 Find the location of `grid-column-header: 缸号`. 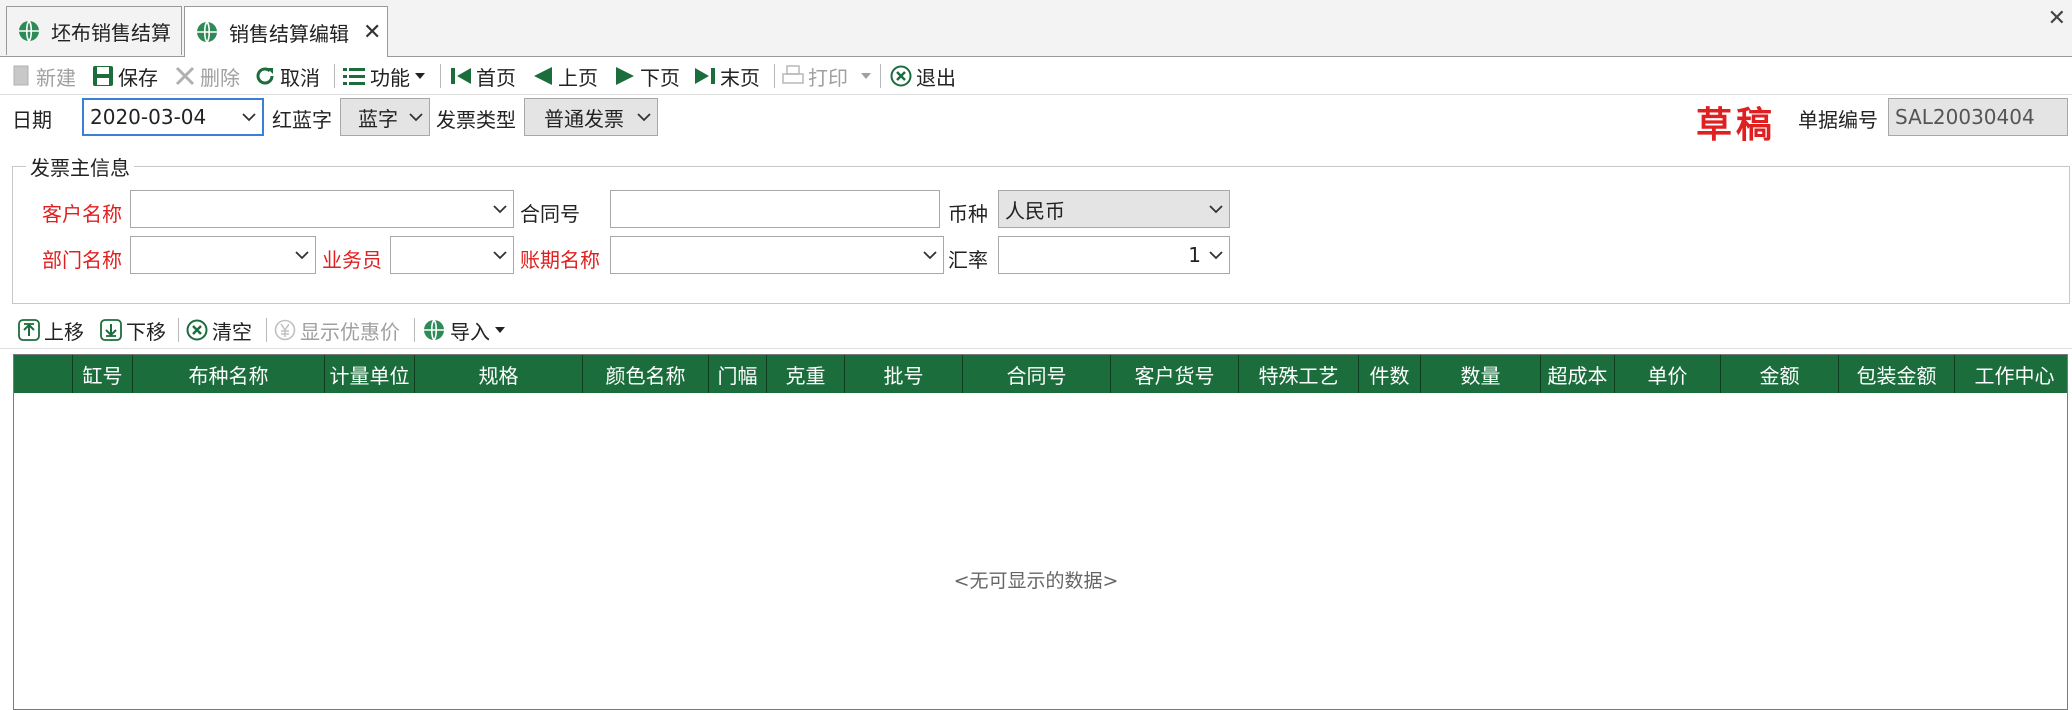

grid-column-header: 缸号 is located at coordinates (102, 374).